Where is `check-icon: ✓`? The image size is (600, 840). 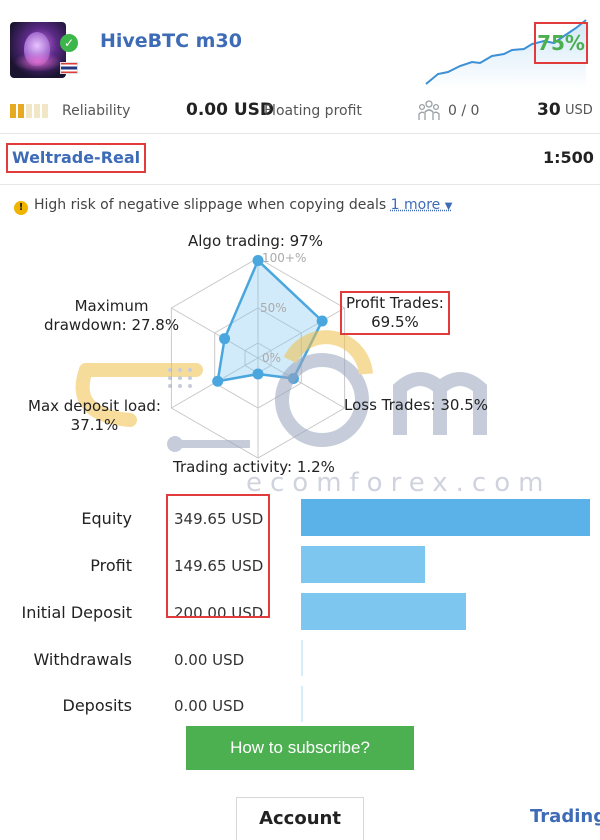 check-icon: ✓ is located at coordinates (69, 43).